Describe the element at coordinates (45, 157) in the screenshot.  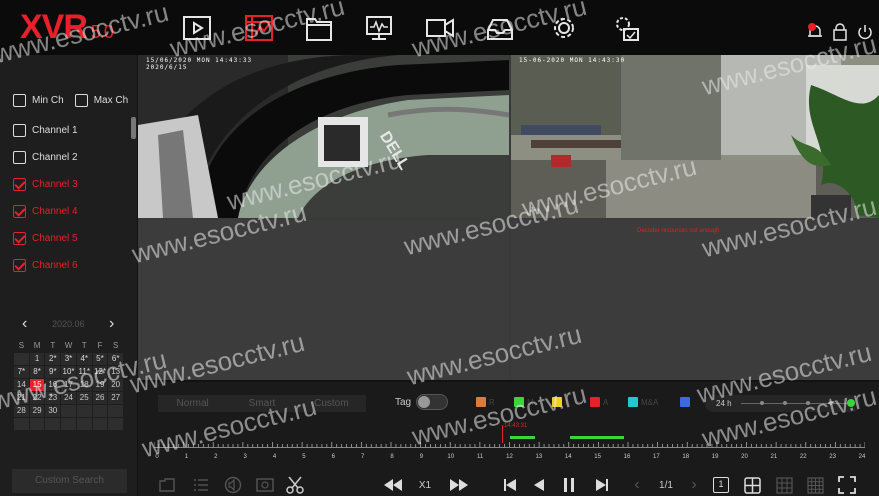
I see `channel-item: Channel 2` at that location.